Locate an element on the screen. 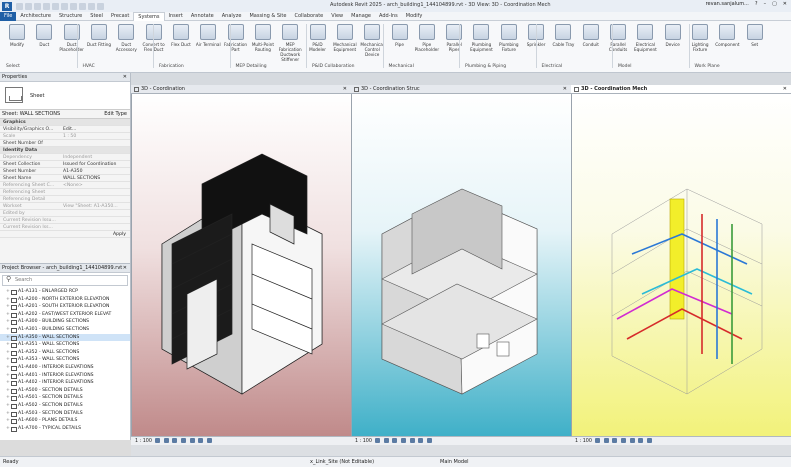 The height and width of the screenshot is (467, 791). ribbon-tab-massing-site: Massing & Site is located at coordinates (267, 16).